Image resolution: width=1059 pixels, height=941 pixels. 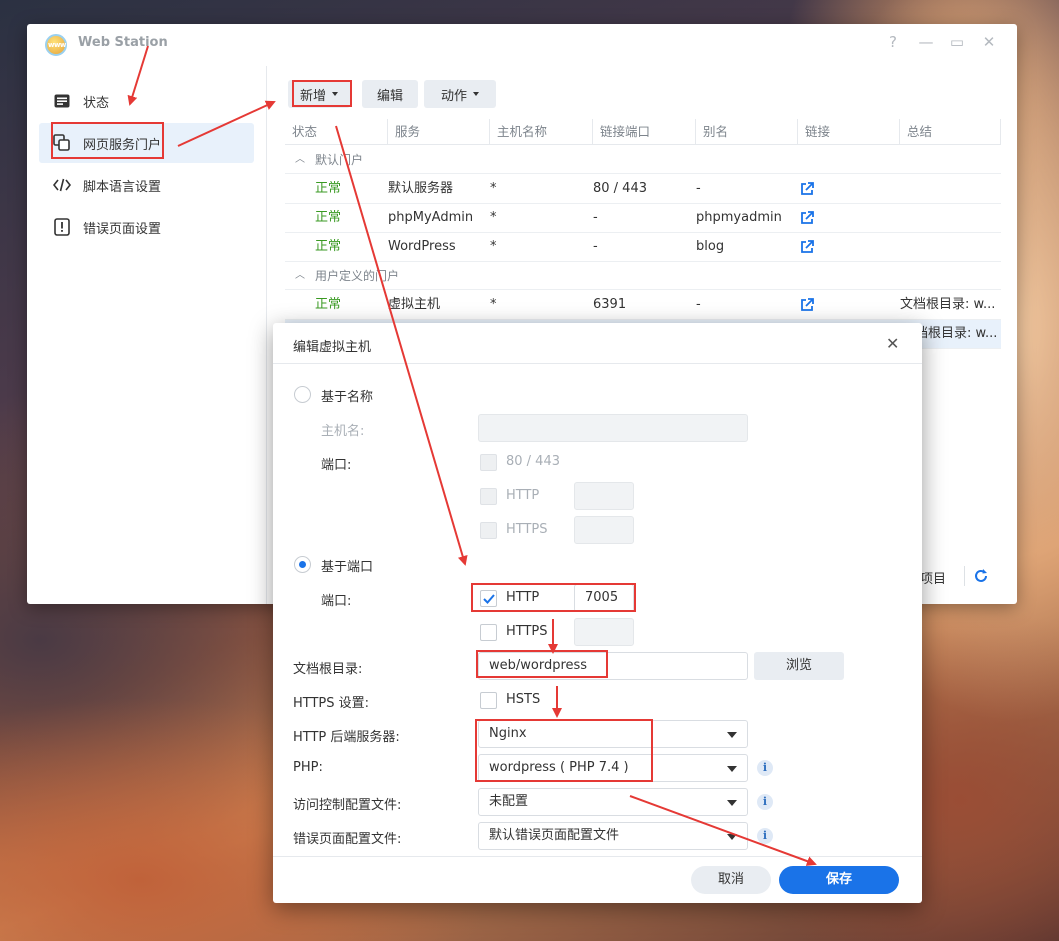 What do you see at coordinates (723, 830) in the screenshot?
I see `arrow-to-save-button` at bounding box center [723, 830].